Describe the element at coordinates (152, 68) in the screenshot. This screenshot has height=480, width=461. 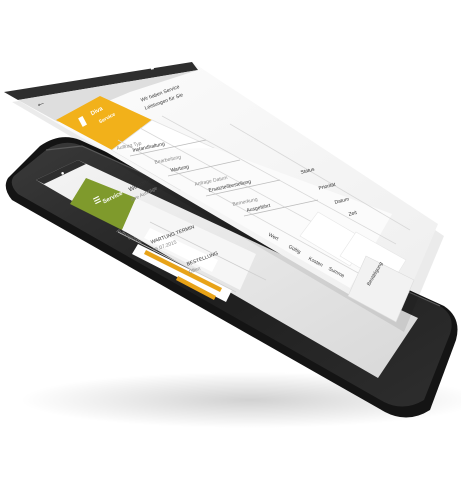
I see `battery-icon: ■` at that location.